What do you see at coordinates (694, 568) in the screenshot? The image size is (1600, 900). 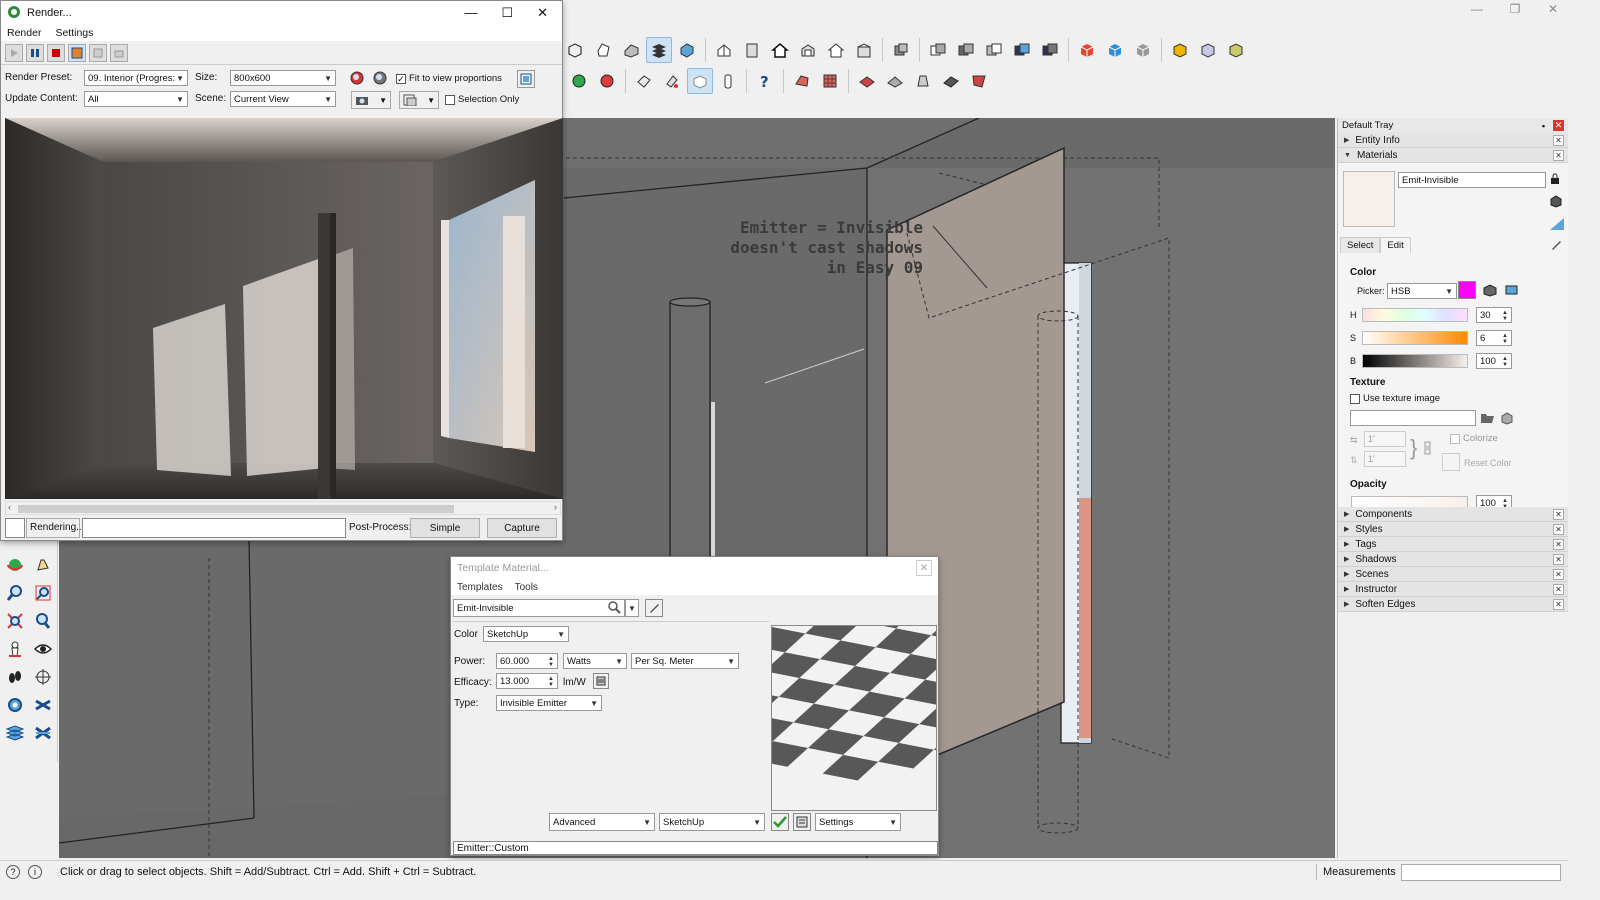 I see `tm-title-bar: Template Material... ✕` at bounding box center [694, 568].